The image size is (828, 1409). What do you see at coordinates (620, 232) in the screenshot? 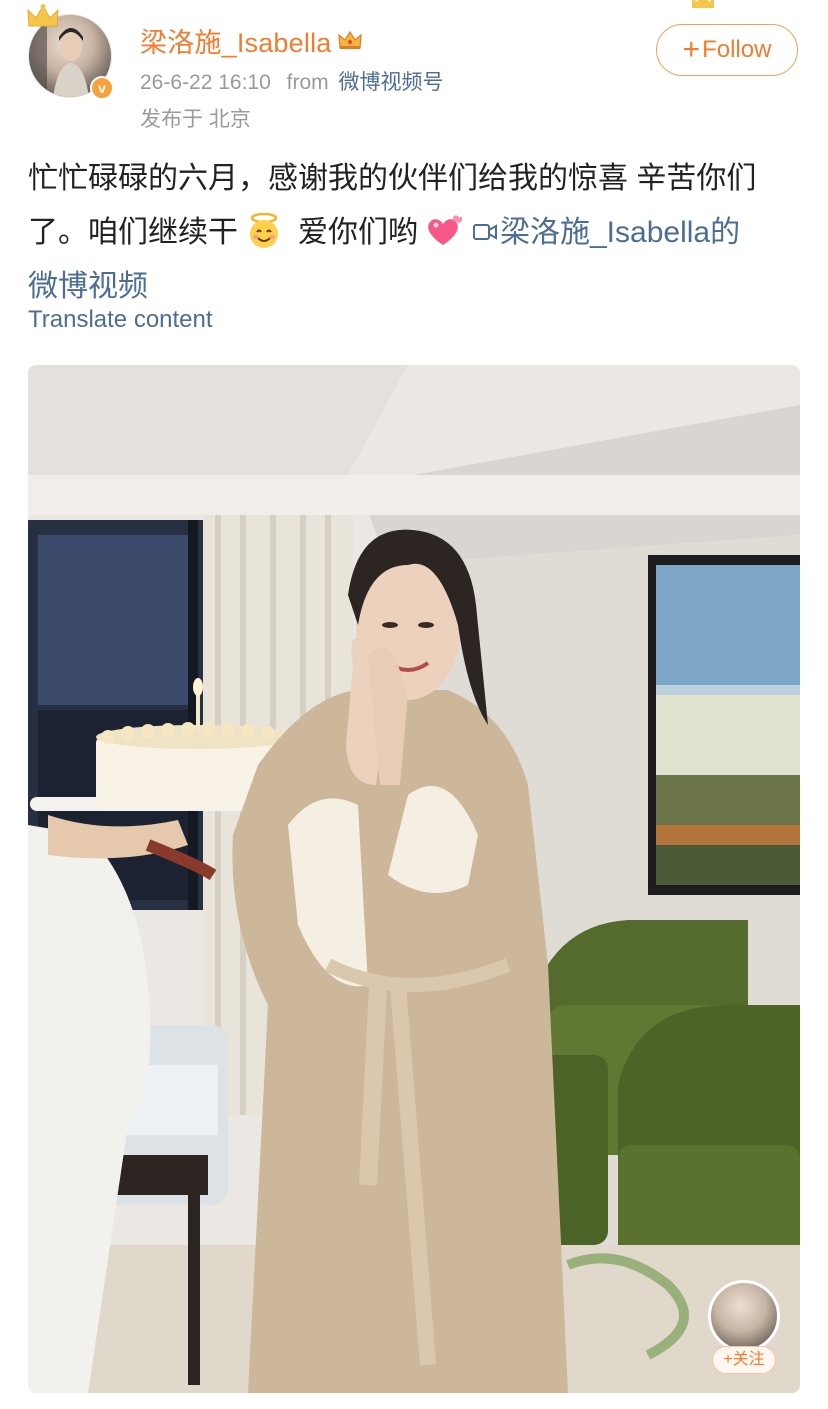
I see `video-link: 梁洛施_Isabella的` at bounding box center [620, 232].